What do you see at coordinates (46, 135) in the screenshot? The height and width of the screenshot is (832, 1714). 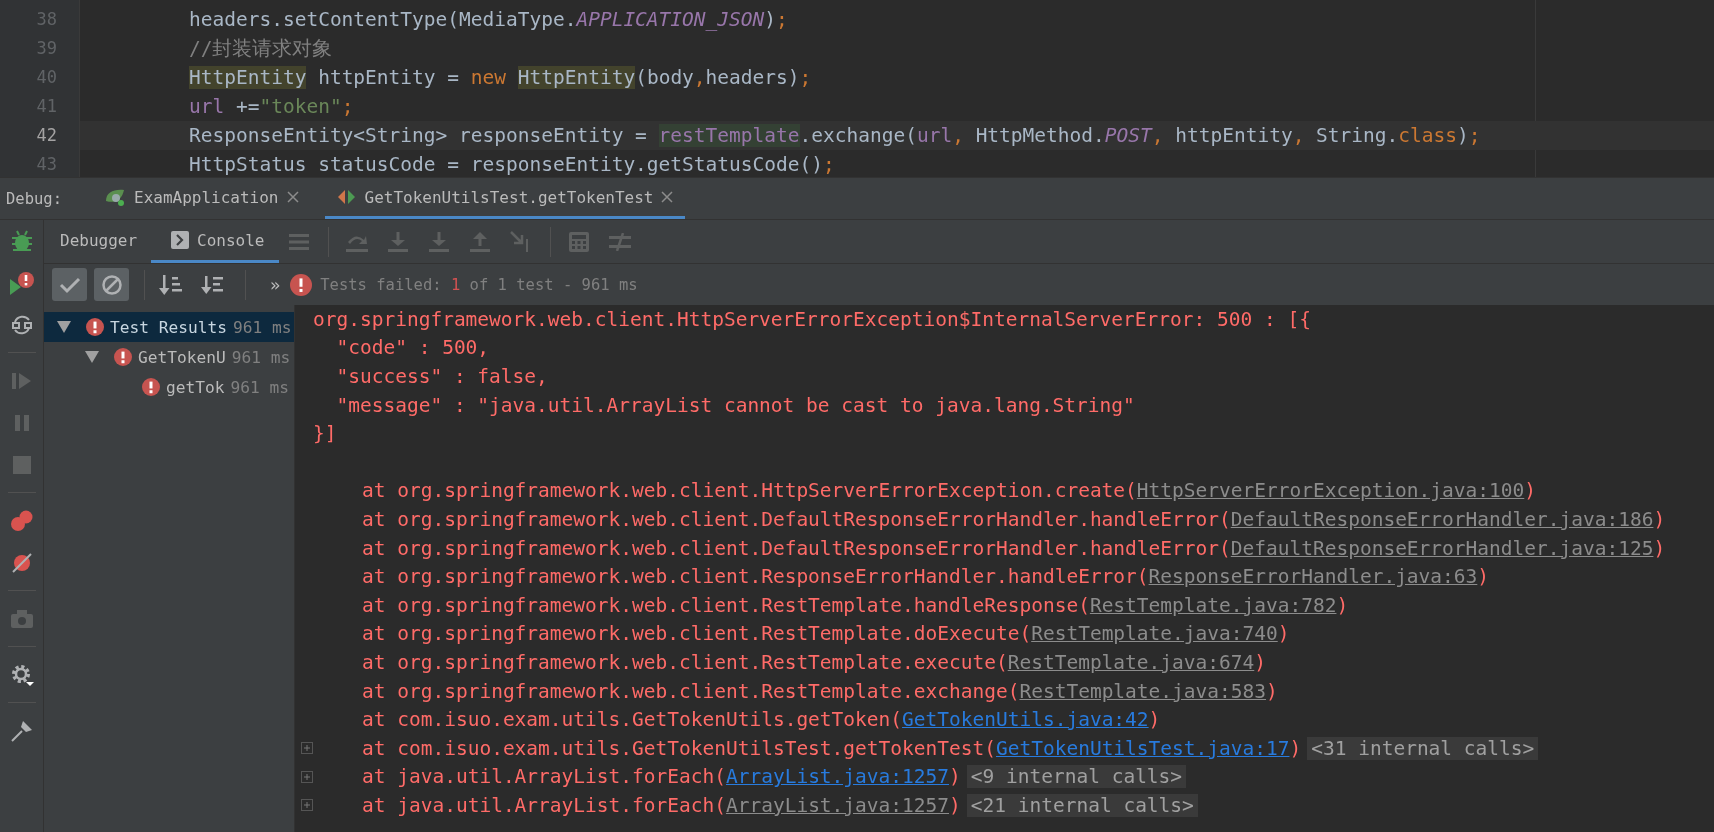 I see `line-number: 42` at bounding box center [46, 135].